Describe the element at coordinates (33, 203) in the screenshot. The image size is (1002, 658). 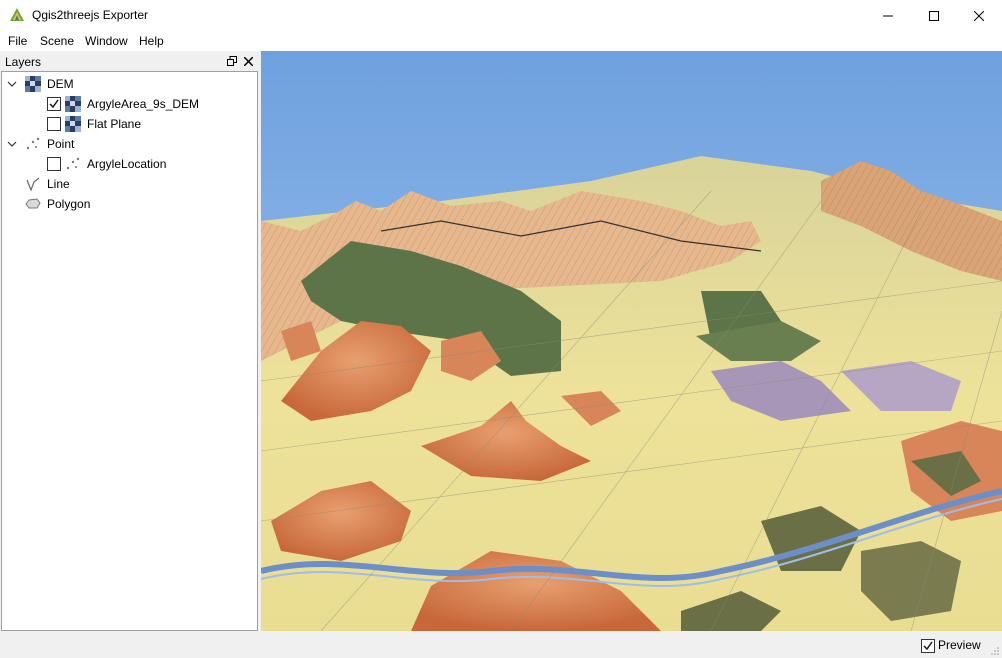
I see `polygon-icon` at that location.